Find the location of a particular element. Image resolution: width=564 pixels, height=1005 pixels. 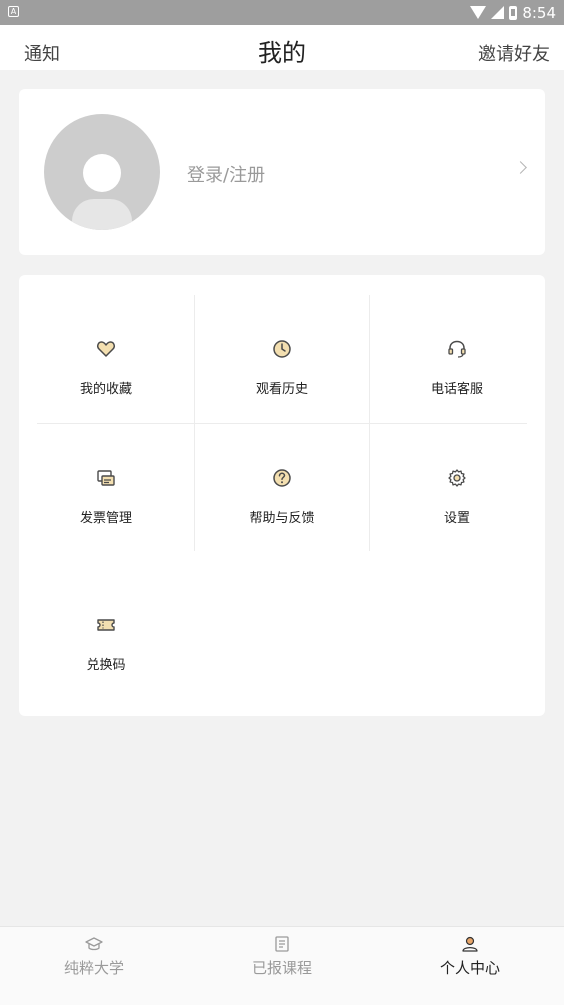

wifi-icon is located at coordinates (478, 12).